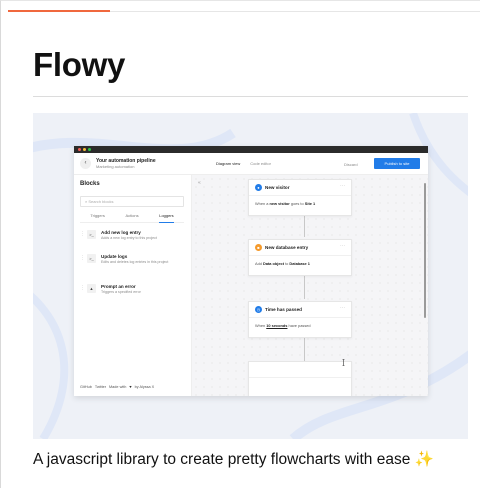  Describe the element at coordinates (129, 238) in the screenshot. I see `block-description: Adds a new log entry to this project` at that location.